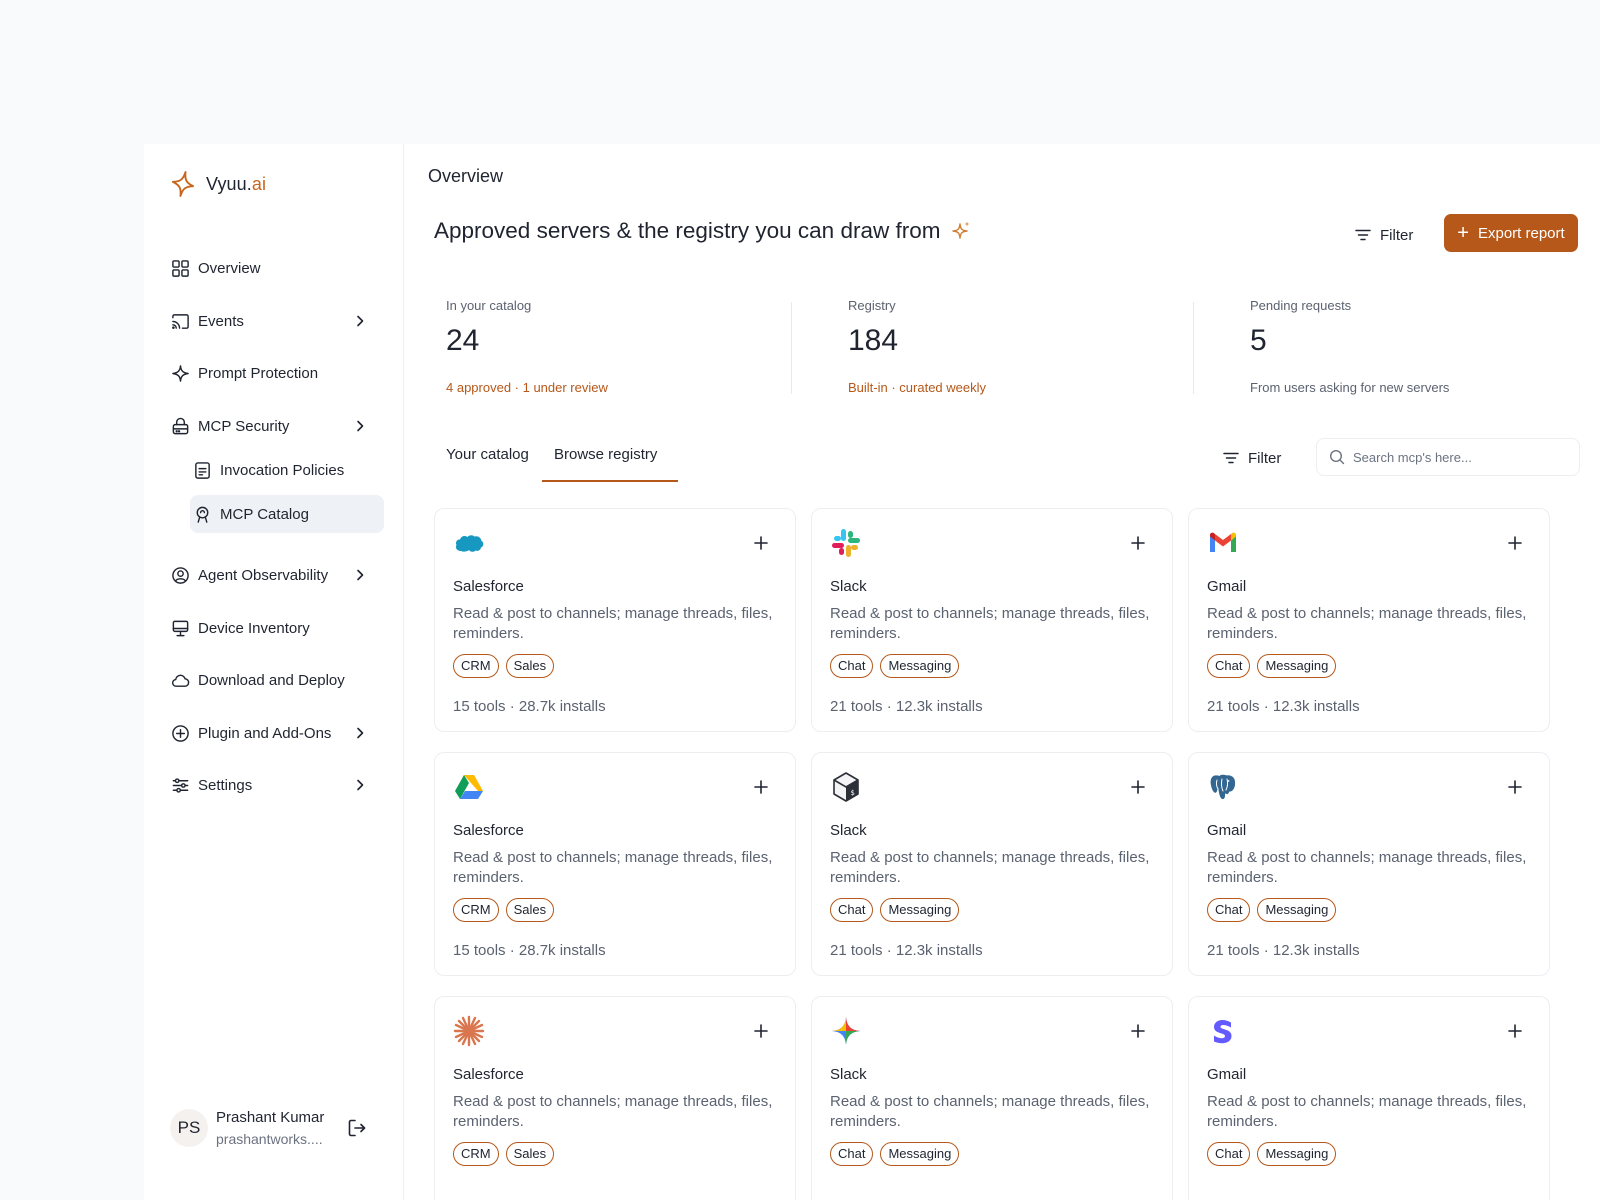 This screenshot has height=1200, width=1600. I want to click on logout-icon, so click(357, 1128).